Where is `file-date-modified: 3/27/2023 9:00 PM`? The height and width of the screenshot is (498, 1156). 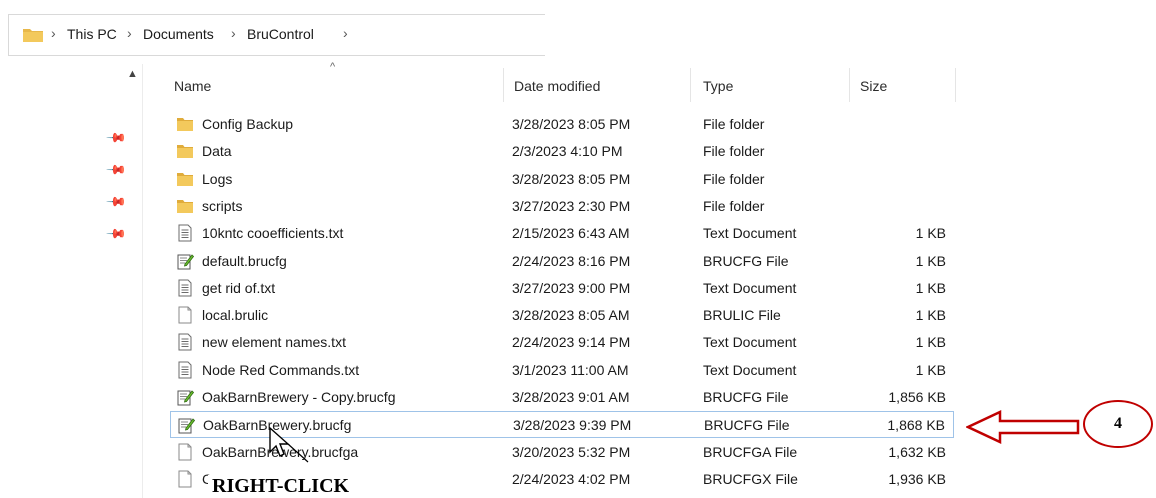
file-date-modified: 3/27/2023 9:00 PM is located at coordinates (571, 287).